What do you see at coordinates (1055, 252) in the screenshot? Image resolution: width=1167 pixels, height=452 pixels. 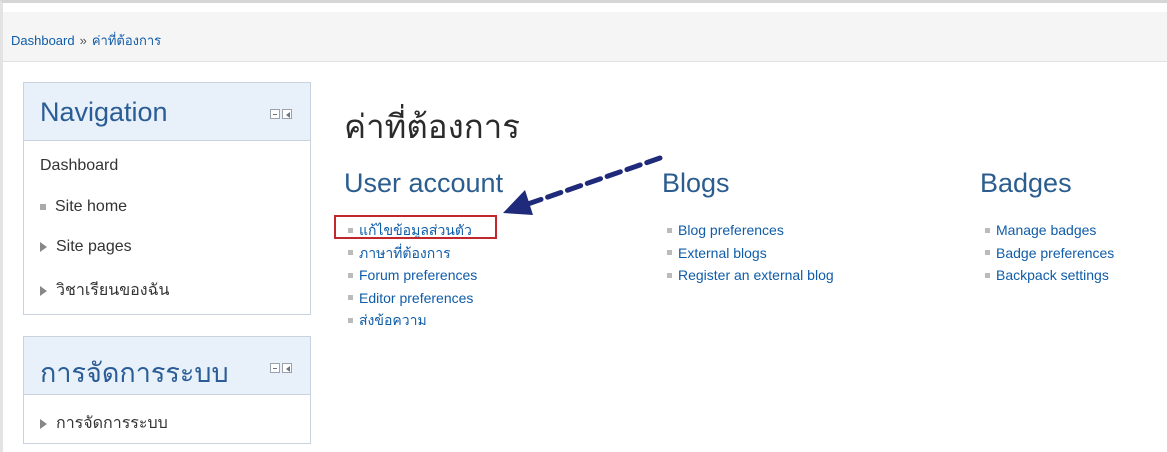 I see `link-label: Badge preferences` at bounding box center [1055, 252].